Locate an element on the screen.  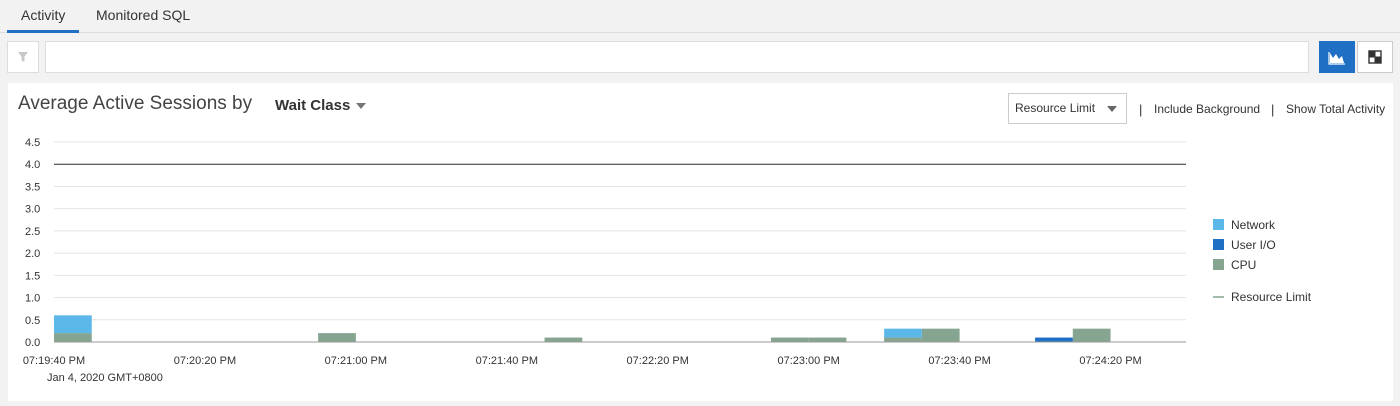
x-tick-label: 07:20:20 PM is located at coordinates (205, 361).